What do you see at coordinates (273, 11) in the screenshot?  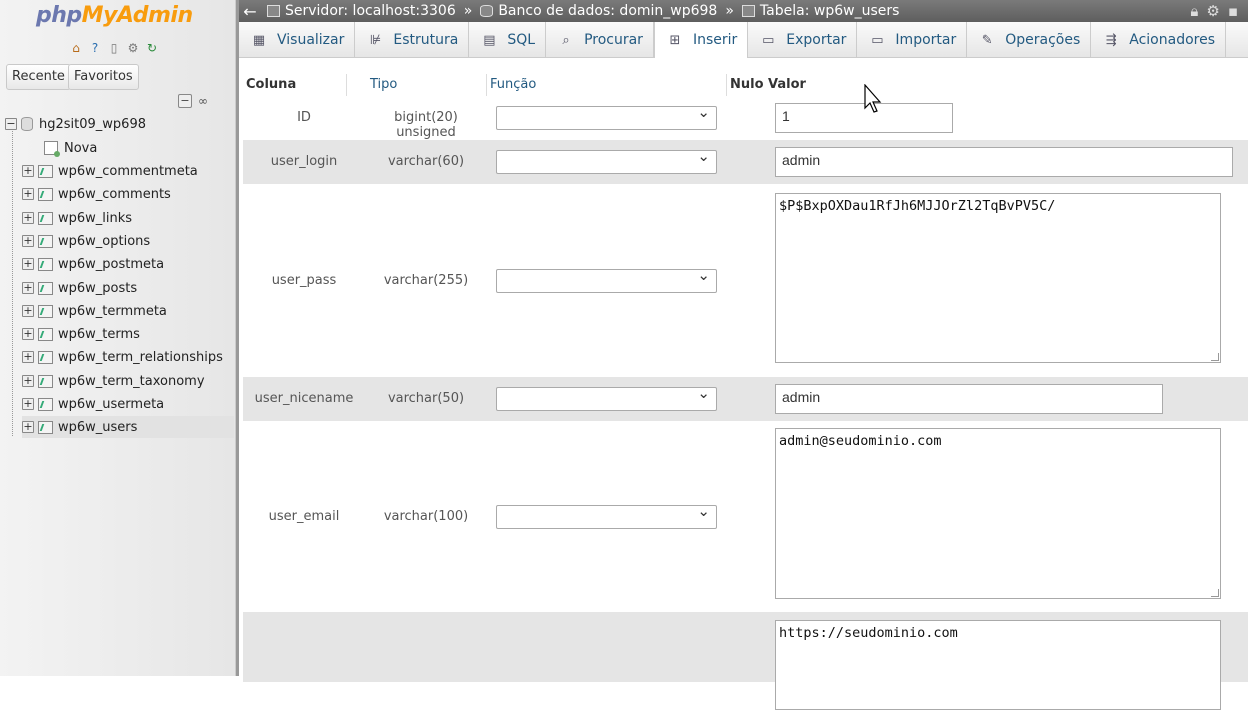 I see `server-icon` at bounding box center [273, 11].